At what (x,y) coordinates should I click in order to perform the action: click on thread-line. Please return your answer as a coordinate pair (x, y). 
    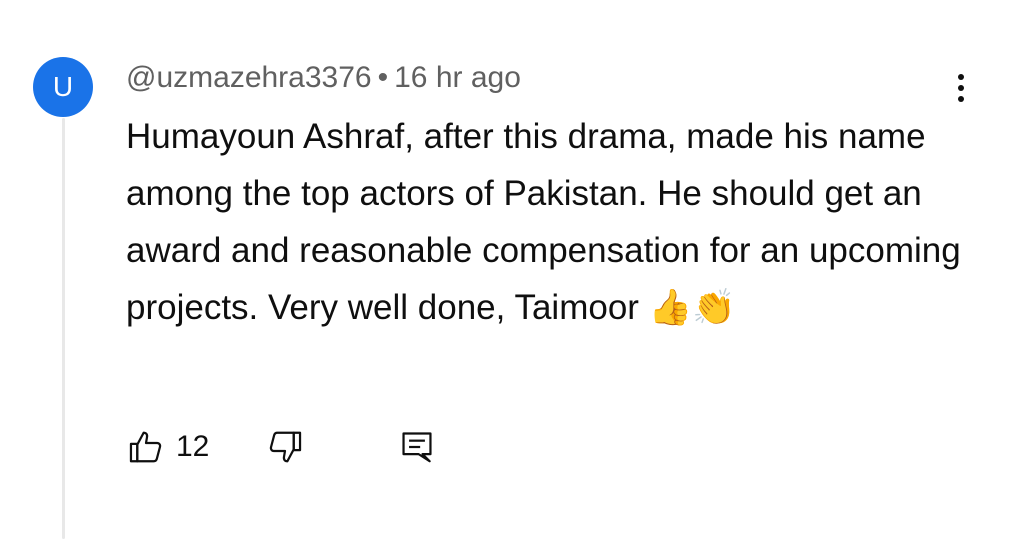
    Looking at the image, I should click on (63, 328).